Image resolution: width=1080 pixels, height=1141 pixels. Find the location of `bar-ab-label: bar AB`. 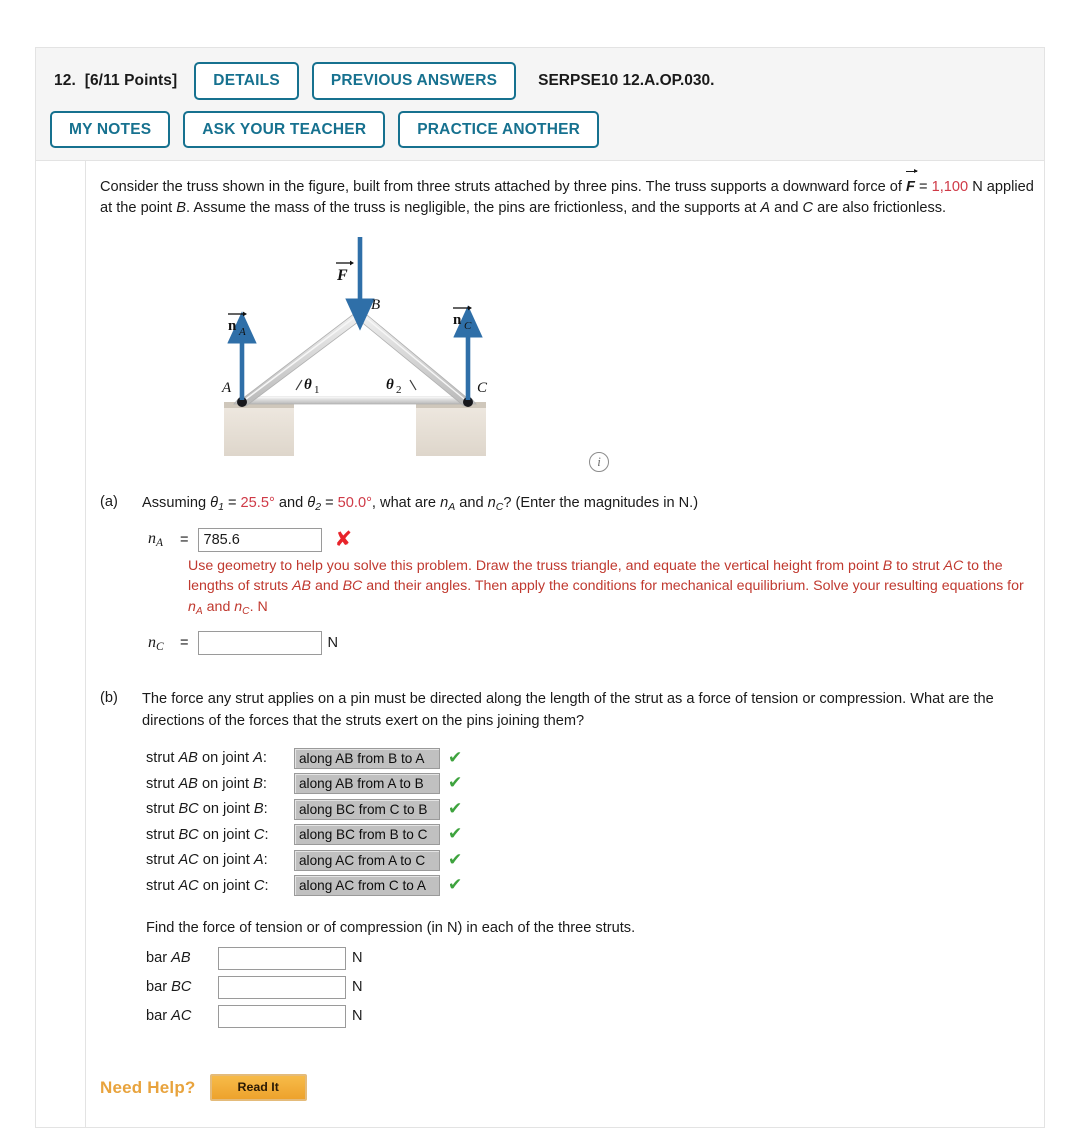

bar-ab-label: bar AB is located at coordinates (168, 958).